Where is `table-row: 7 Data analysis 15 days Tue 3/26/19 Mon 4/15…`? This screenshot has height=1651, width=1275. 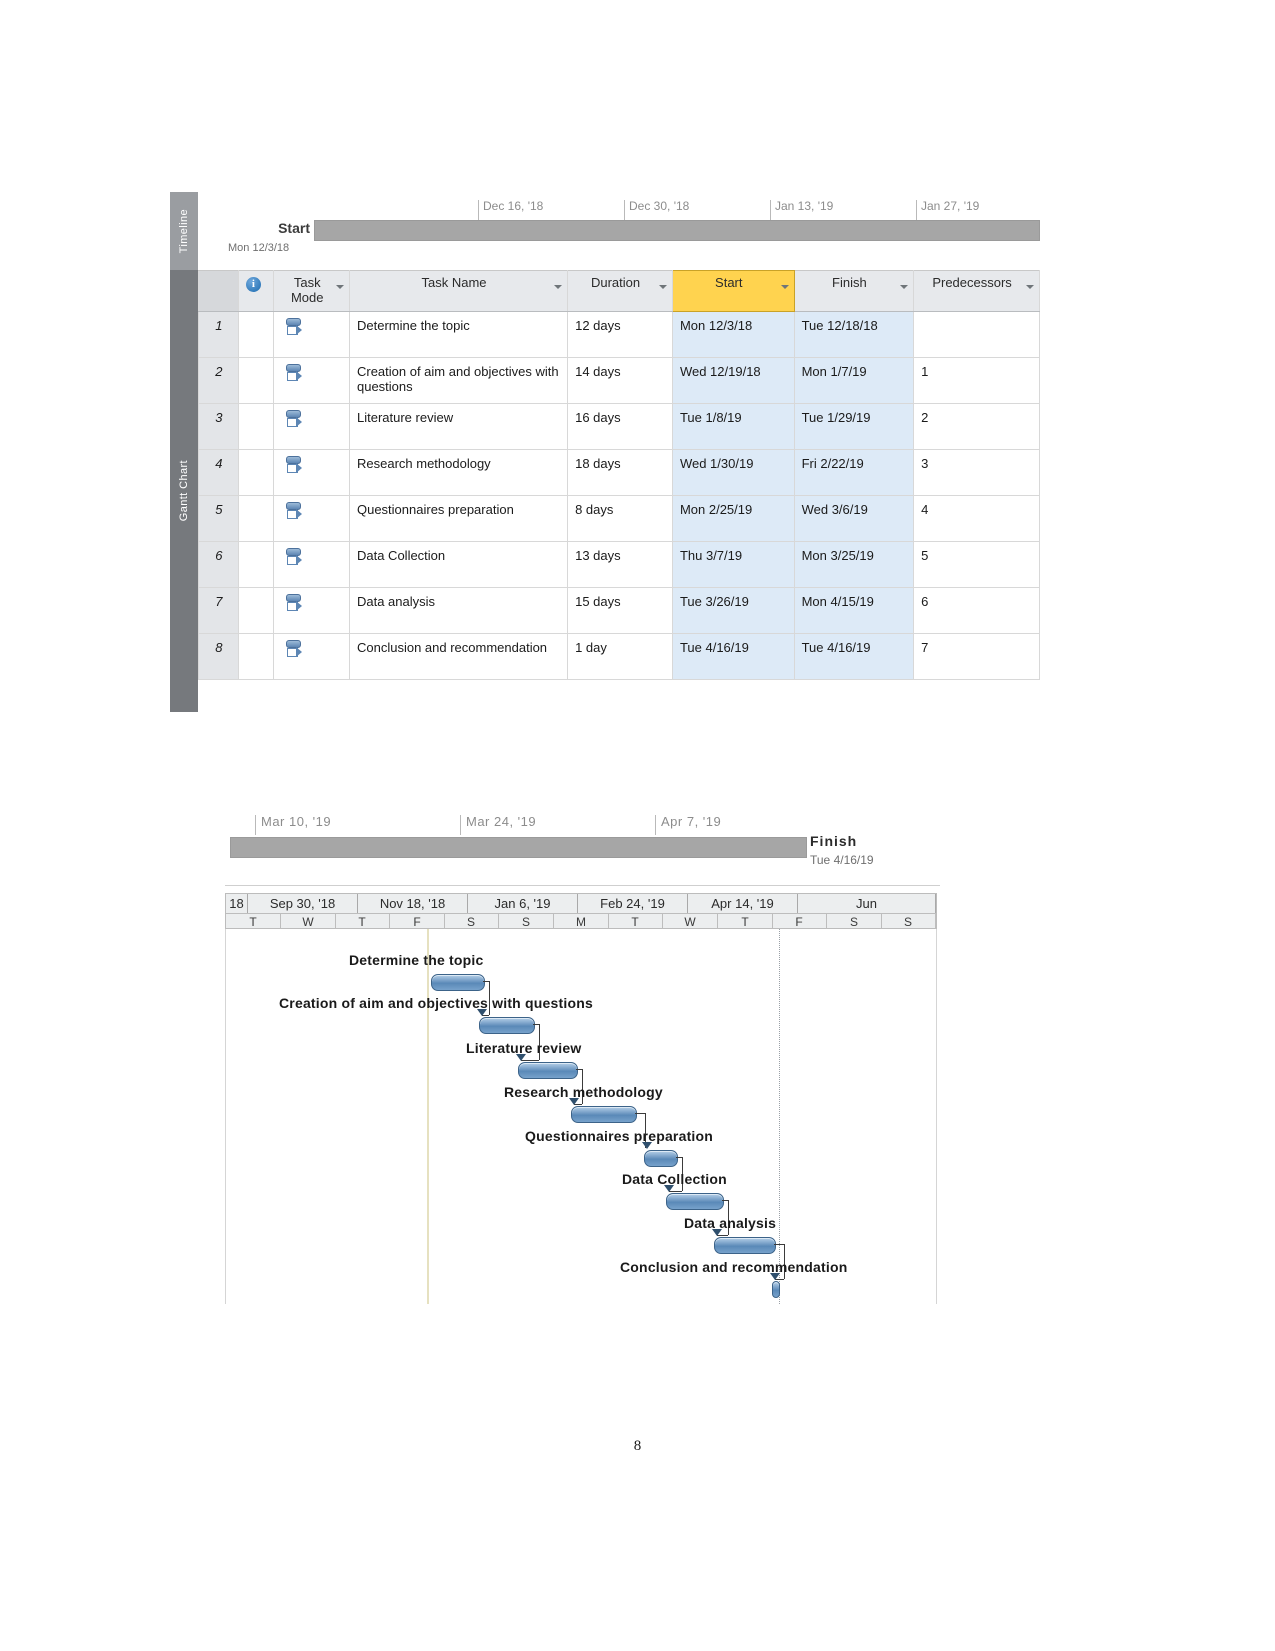
table-row: 7 Data analysis 15 days Tue 3/26/19 Mon 4/15… is located at coordinates (619, 610).